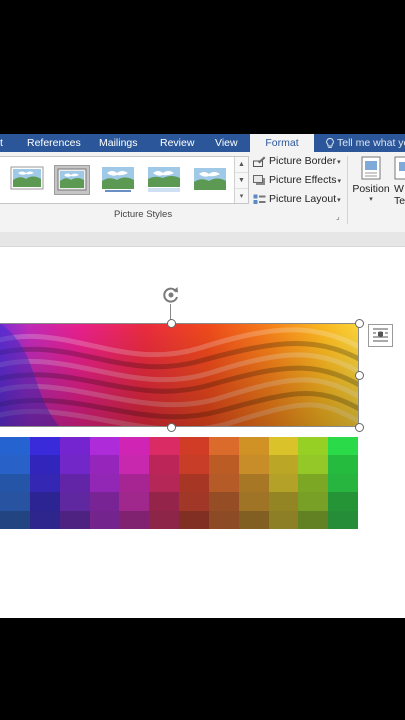 This screenshot has height=720, width=405. Describe the element at coordinates (347, 190) in the screenshot. I see `group-separator` at that location.